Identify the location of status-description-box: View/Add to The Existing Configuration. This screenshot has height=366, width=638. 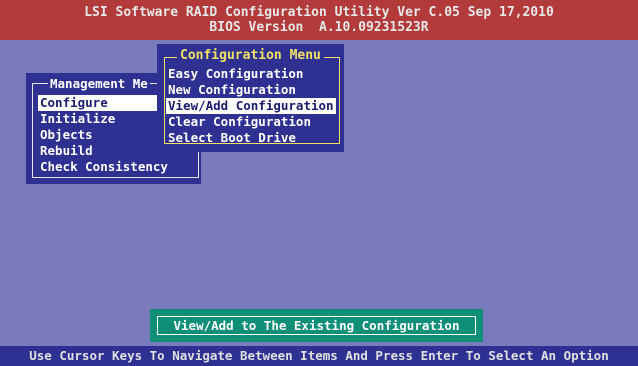
(316, 325).